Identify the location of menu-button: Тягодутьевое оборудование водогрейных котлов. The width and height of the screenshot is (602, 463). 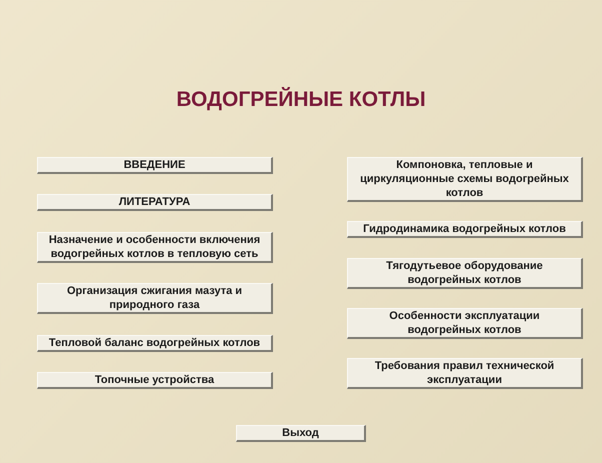
(465, 273).